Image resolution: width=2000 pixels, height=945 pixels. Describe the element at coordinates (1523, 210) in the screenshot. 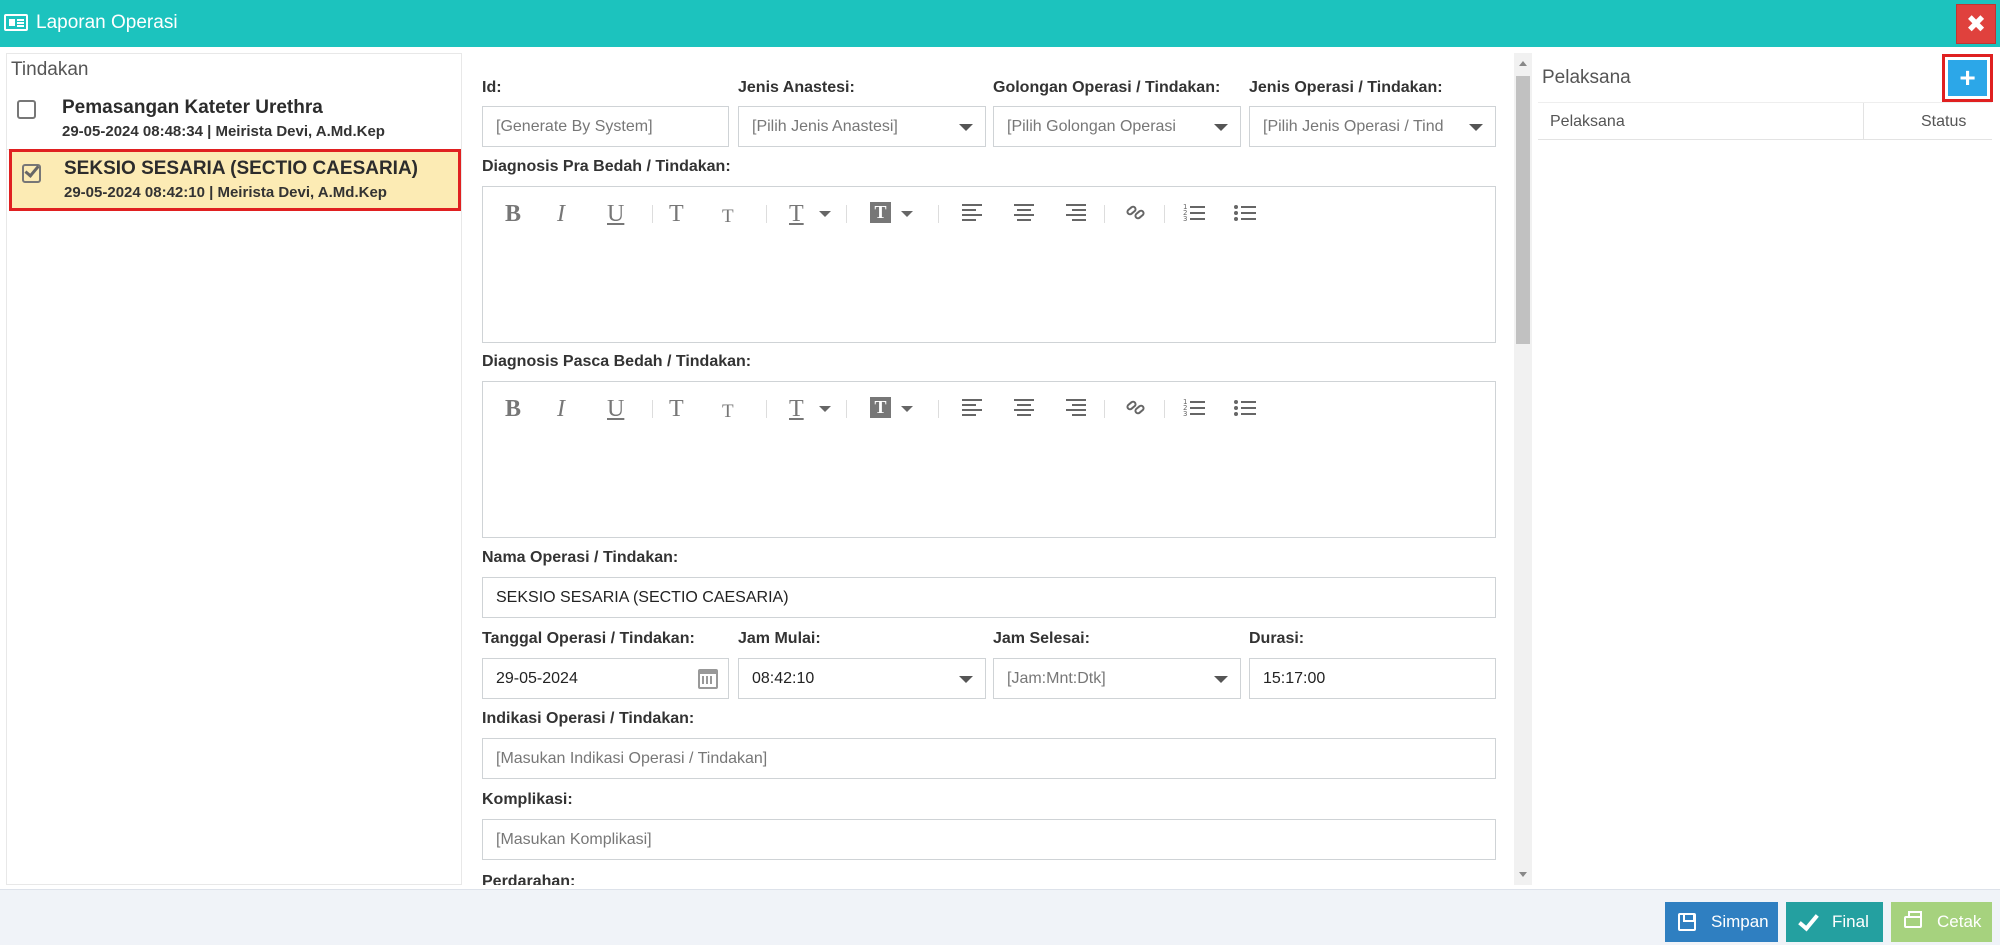

I see `scrollbar-thumb` at that location.